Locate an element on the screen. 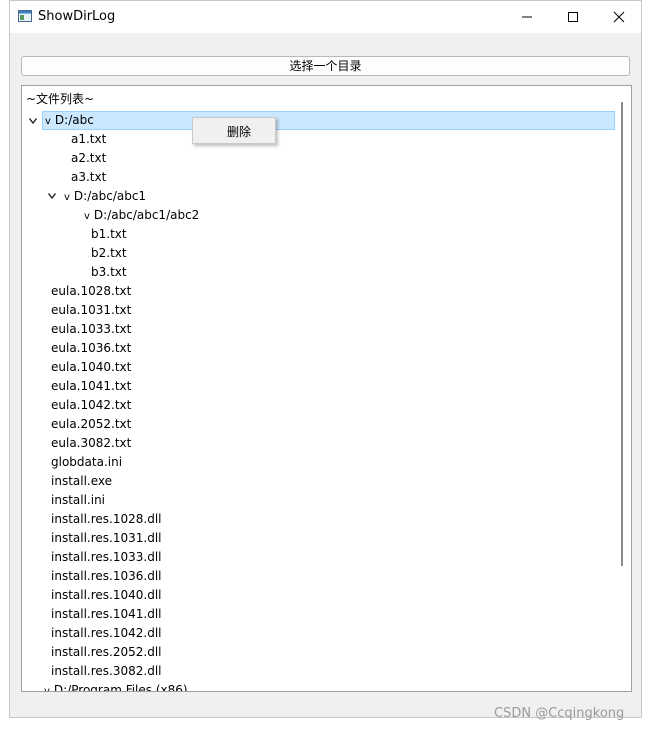  tree-row-label: eula.1028.txt is located at coordinates (91, 291).